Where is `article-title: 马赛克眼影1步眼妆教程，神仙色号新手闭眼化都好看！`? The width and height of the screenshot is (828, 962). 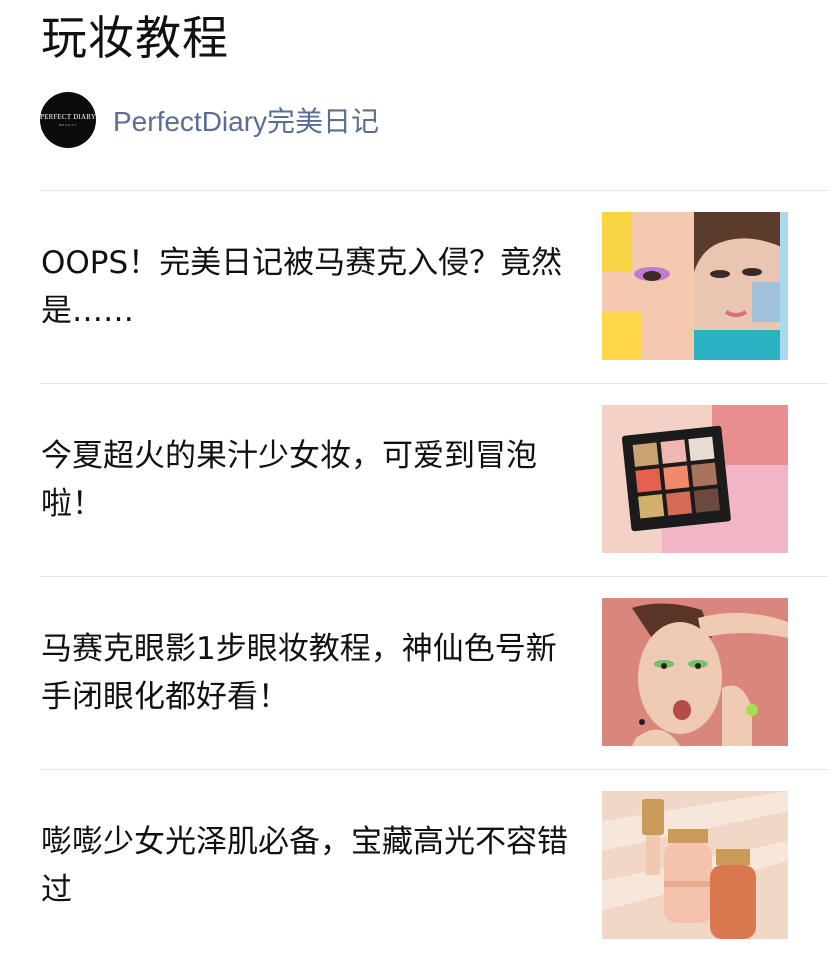 article-title: 马赛克眼影1步眼妆教程，神仙色号新手闭眼化都好看！ is located at coordinates (306, 673).